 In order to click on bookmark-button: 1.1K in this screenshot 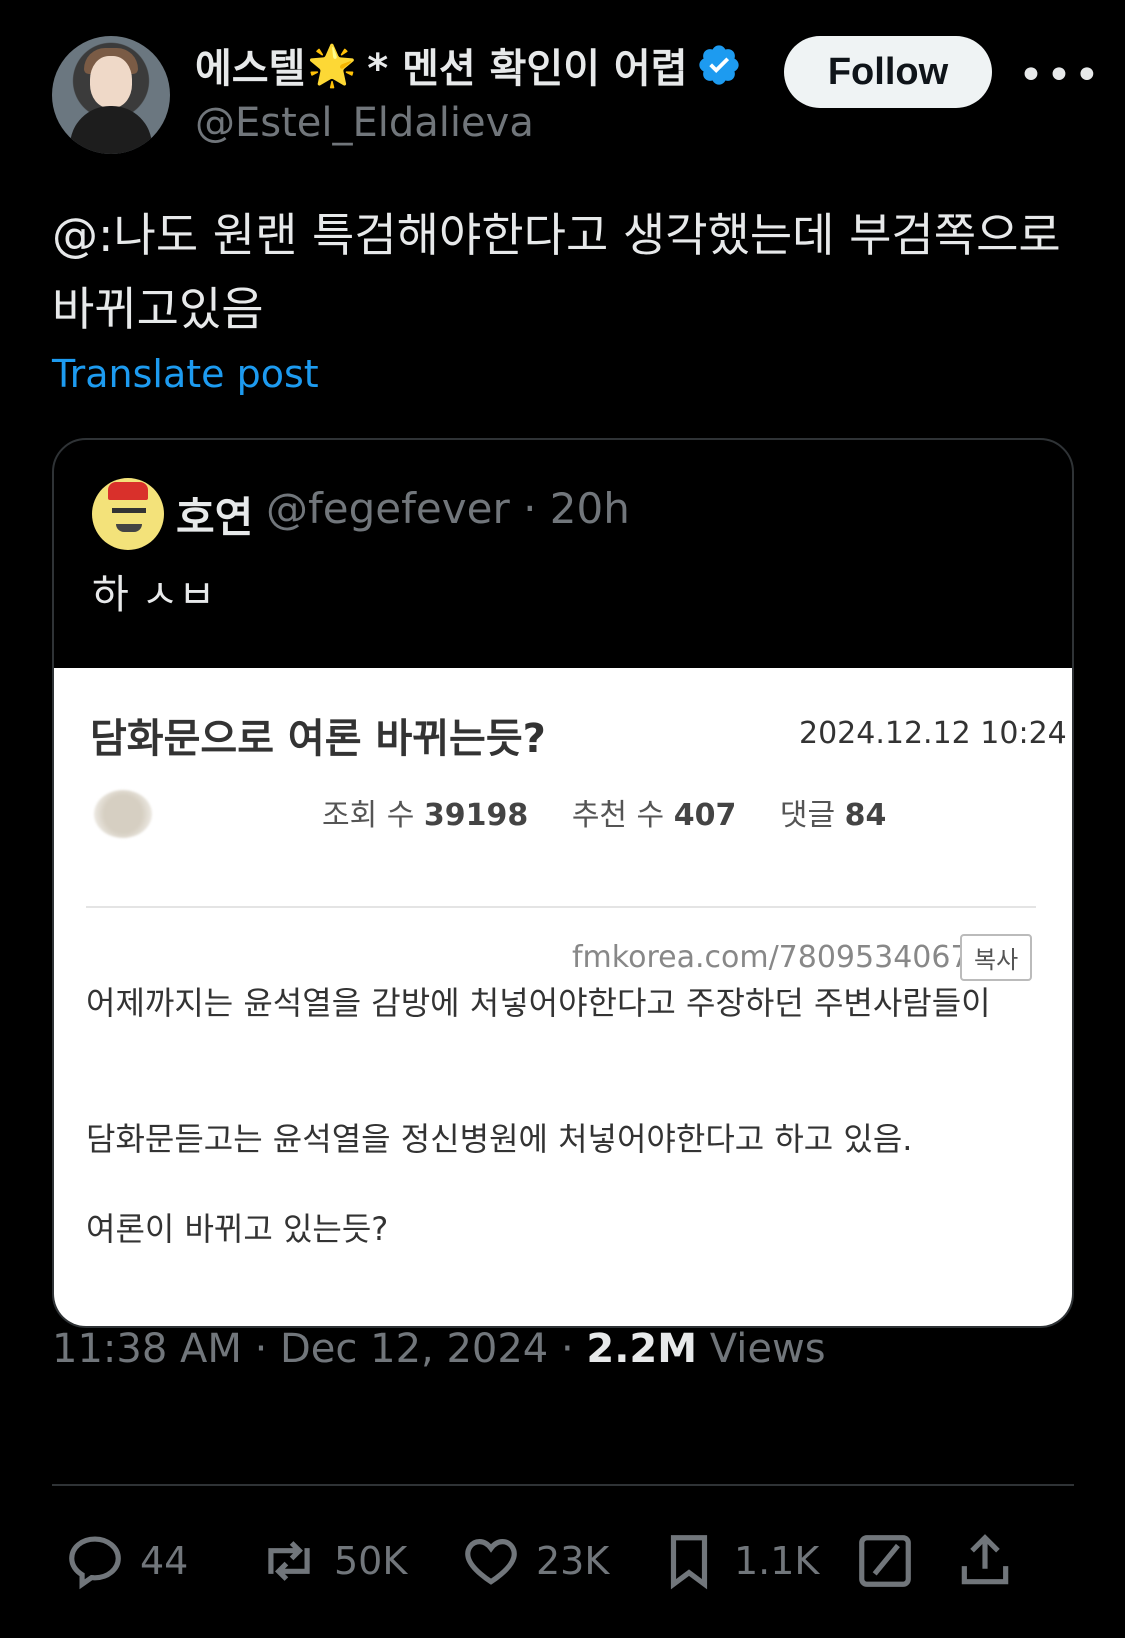, I will do `click(738, 1561)`.